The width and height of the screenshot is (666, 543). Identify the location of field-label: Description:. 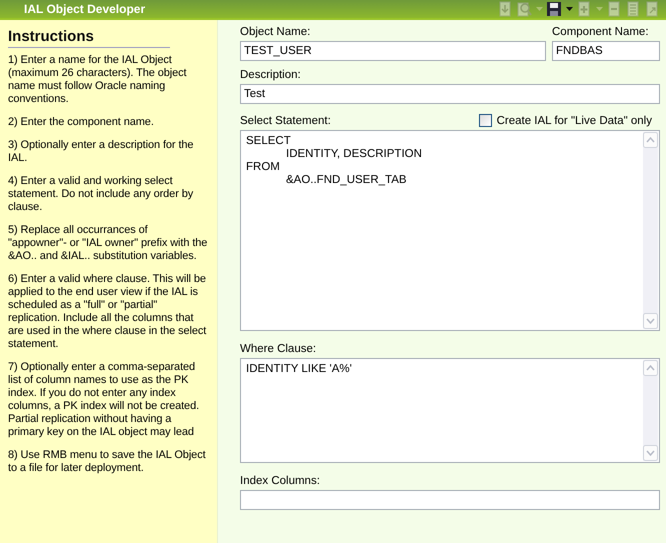
(271, 75).